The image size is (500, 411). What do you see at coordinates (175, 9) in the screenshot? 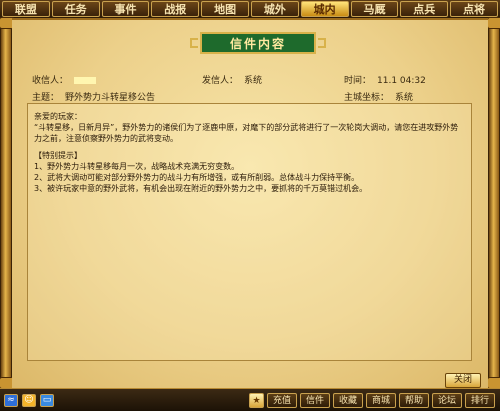
I see `tab-battle-report: 战报` at bounding box center [175, 9].